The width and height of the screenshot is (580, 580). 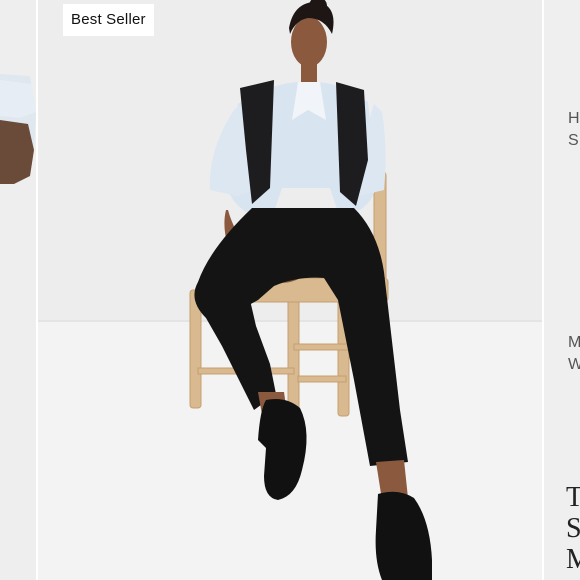 What do you see at coordinates (562, 290) in the screenshot?
I see `carousel-slide-next: H S M W T S M` at bounding box center [562, 290].